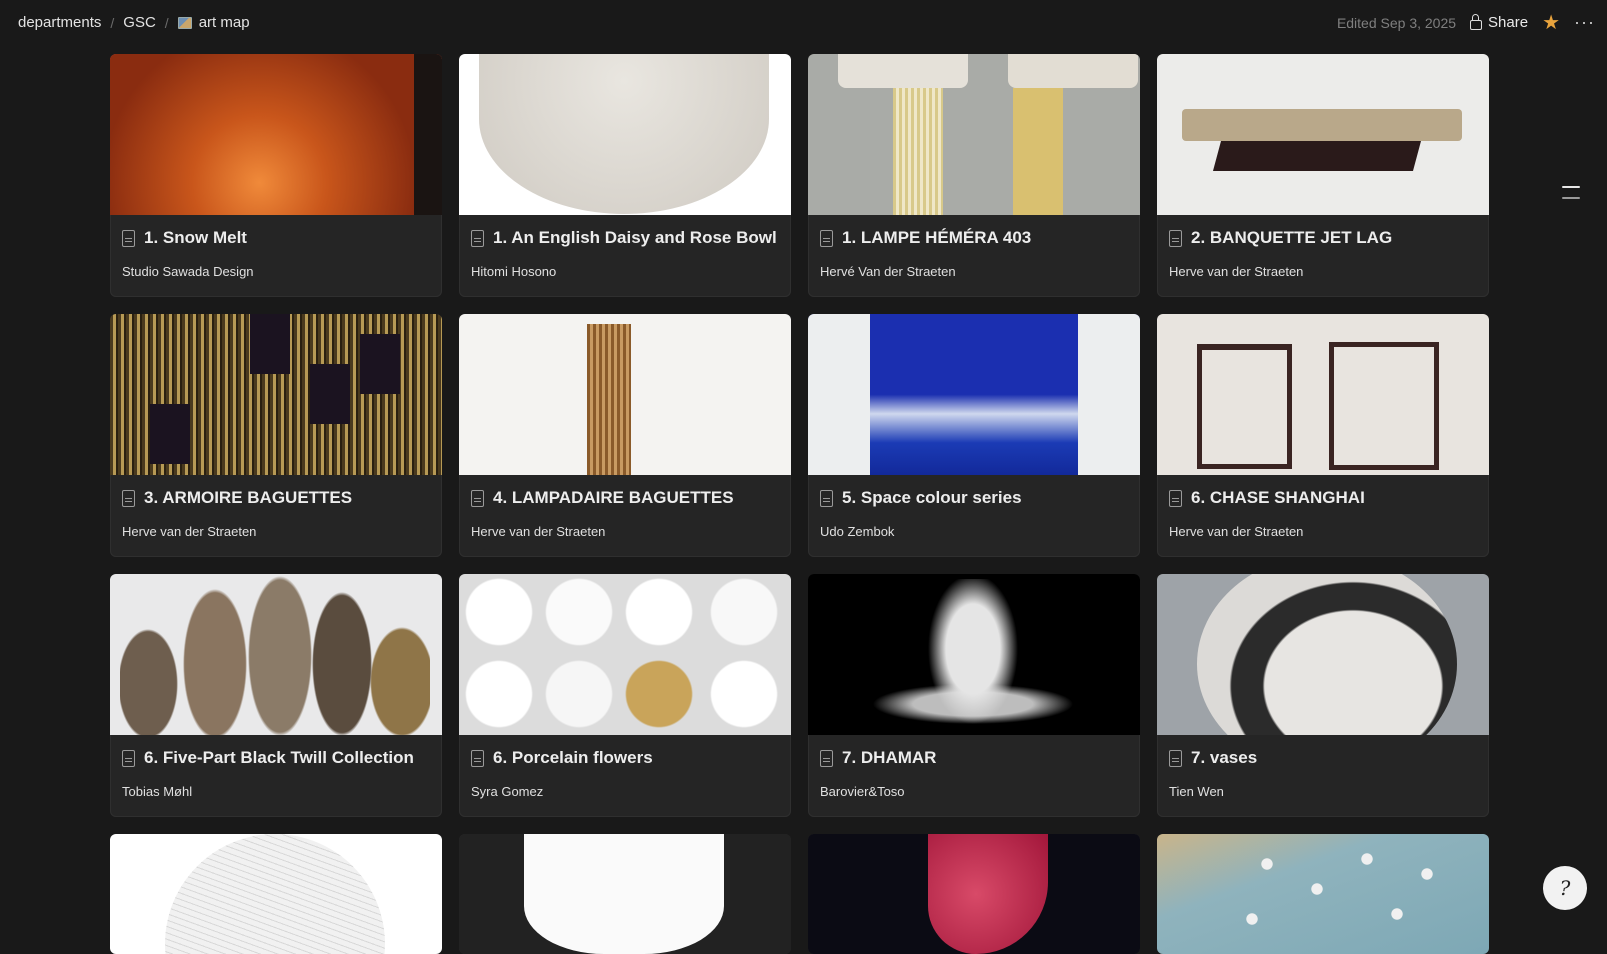 This screenshot has height=954, width=1607. Describe the element at coordinates (139, 22) in the screenshot. I see `breadcrumb-gsc: GSC` at that location.